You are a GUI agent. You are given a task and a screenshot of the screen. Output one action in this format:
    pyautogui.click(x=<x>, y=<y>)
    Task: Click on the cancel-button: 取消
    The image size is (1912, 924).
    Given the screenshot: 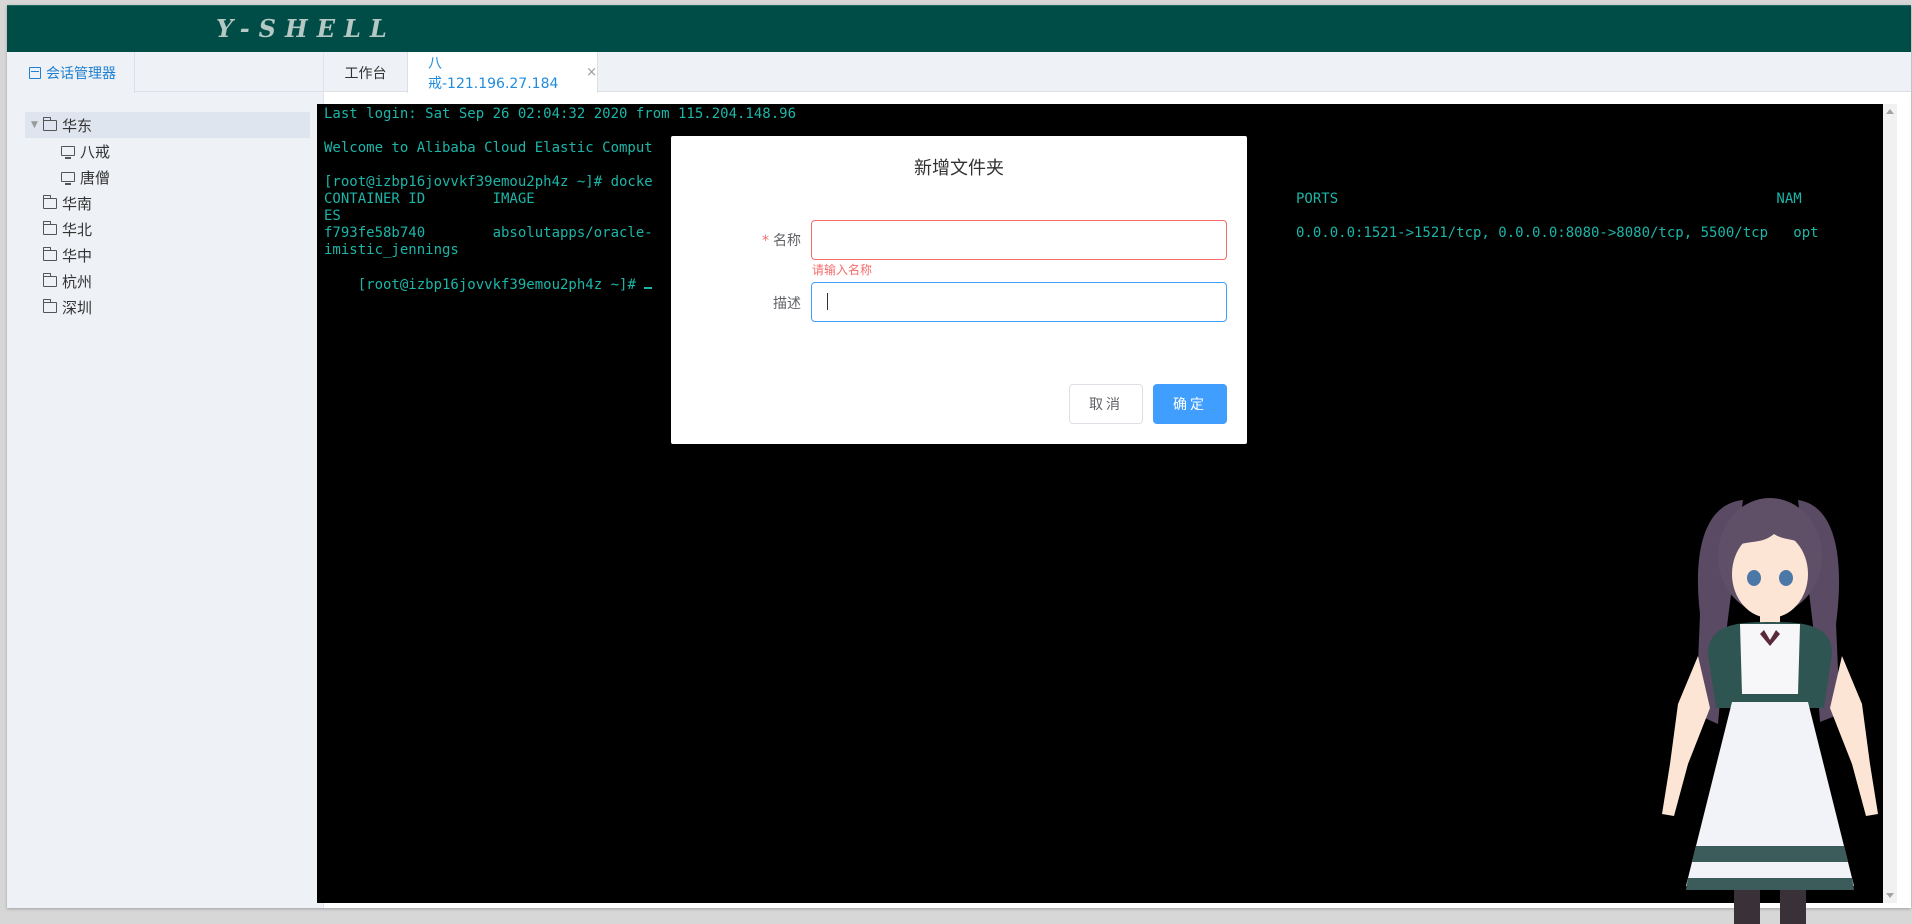 What is the action you would take?
    pyautogui.click(x=1106, y=404)
    